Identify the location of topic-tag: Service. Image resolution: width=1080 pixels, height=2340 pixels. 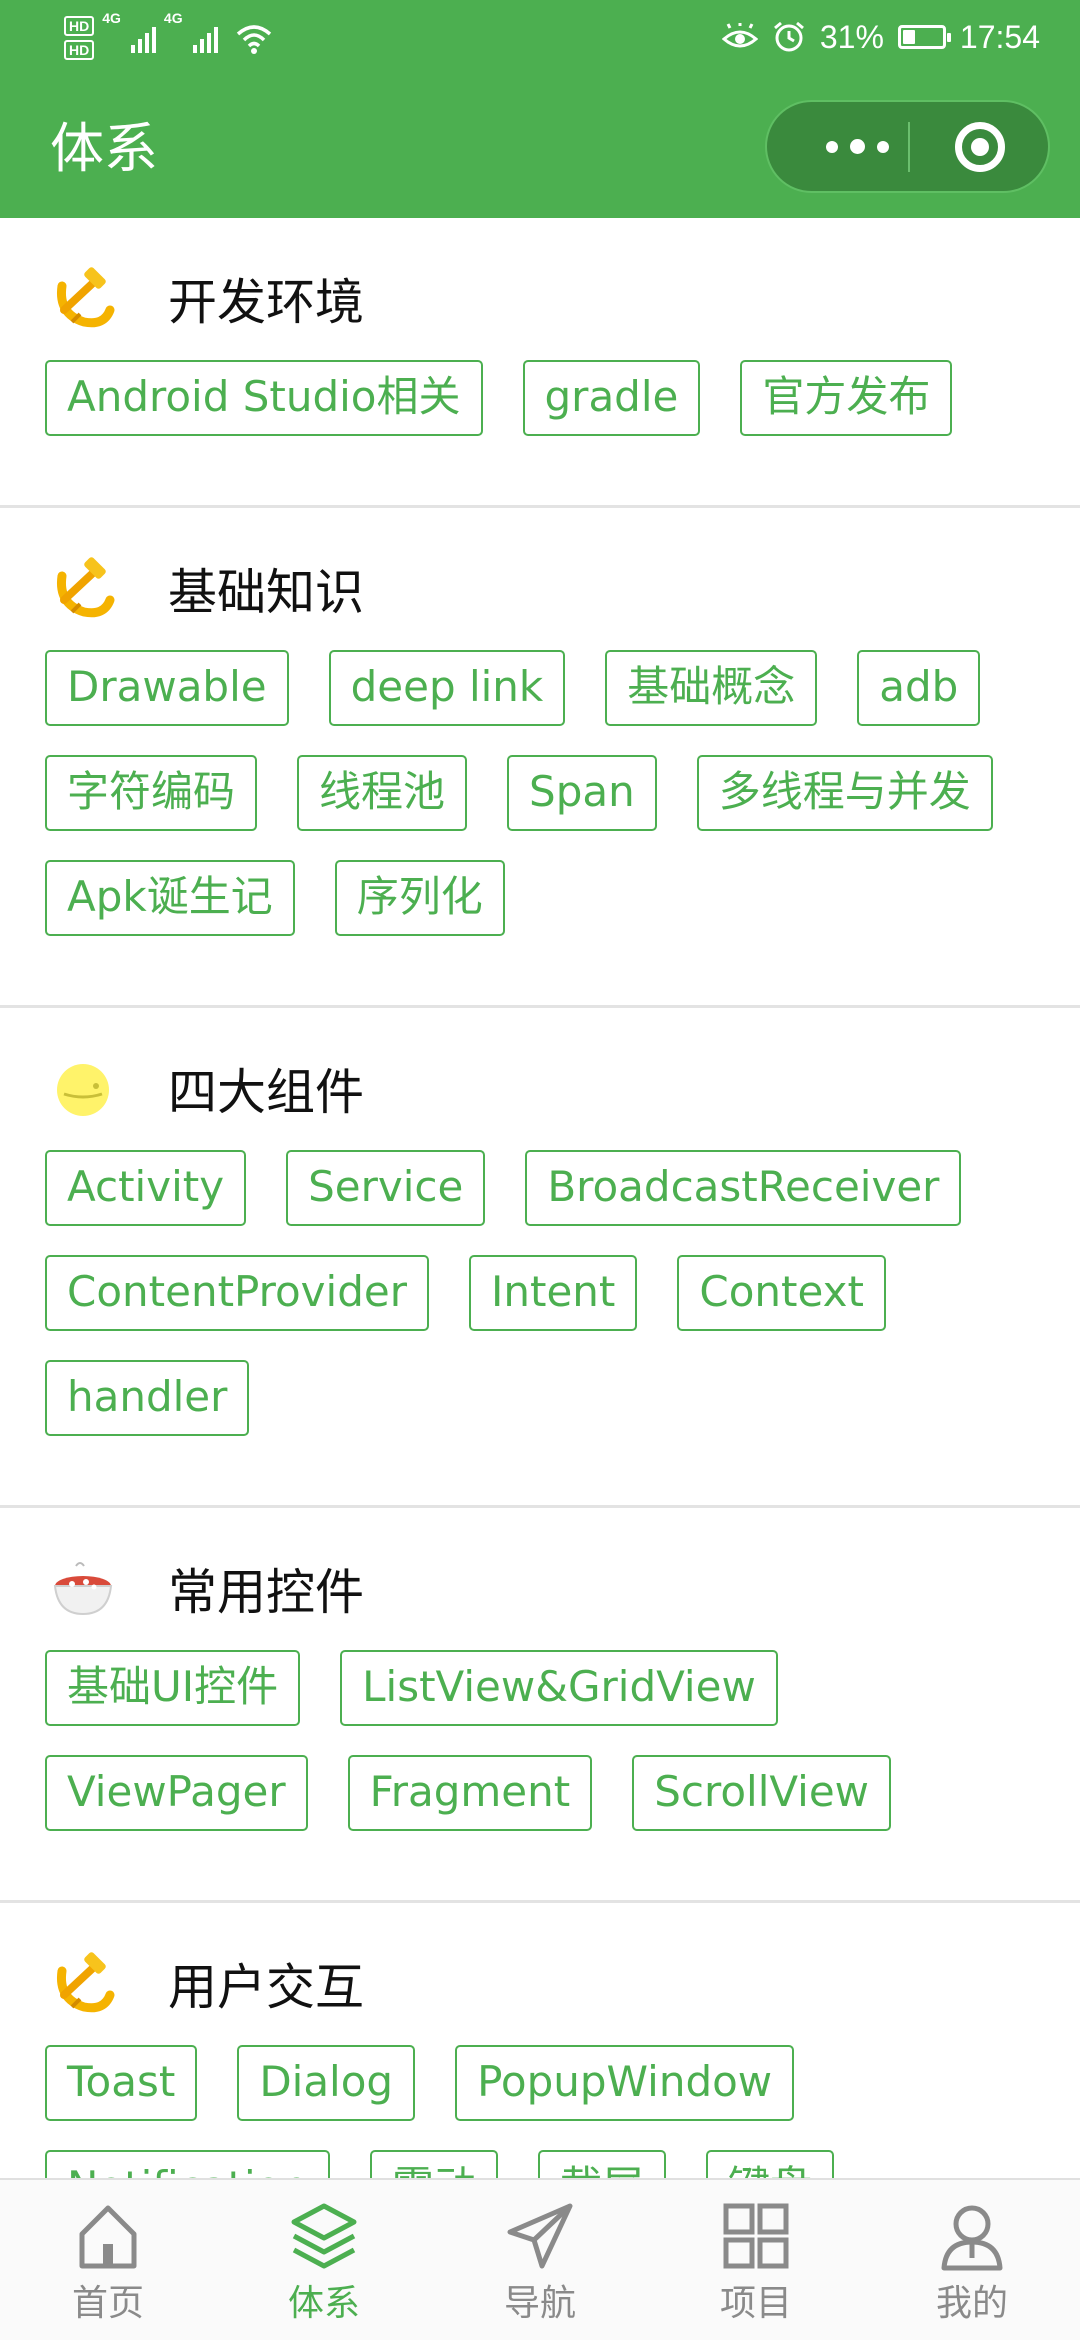
(386, 1188).